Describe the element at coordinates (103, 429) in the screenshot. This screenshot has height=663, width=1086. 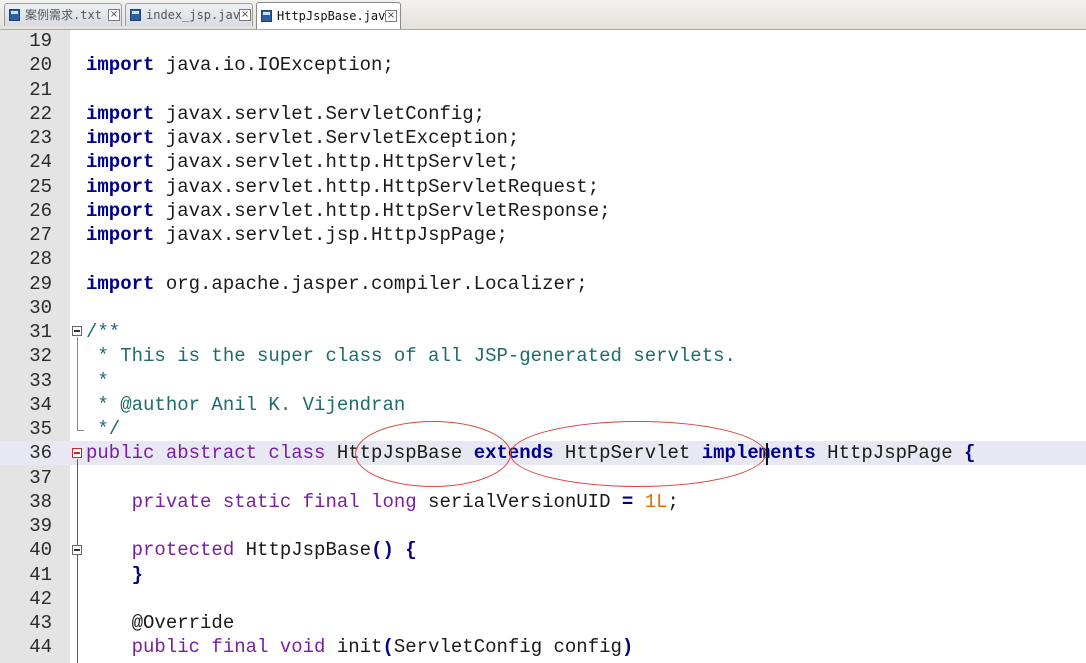
I see `code-text: */` at that location.